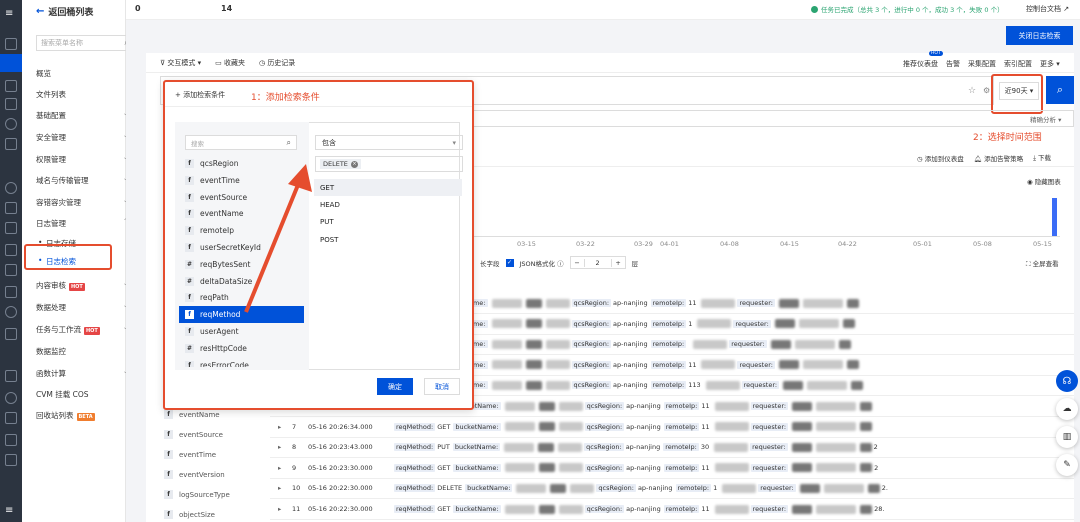 This screenshot has width=1080, height=522. Describe the element at coordinates (11, 188) in the screenshot. I see `globe-icon` at that location.